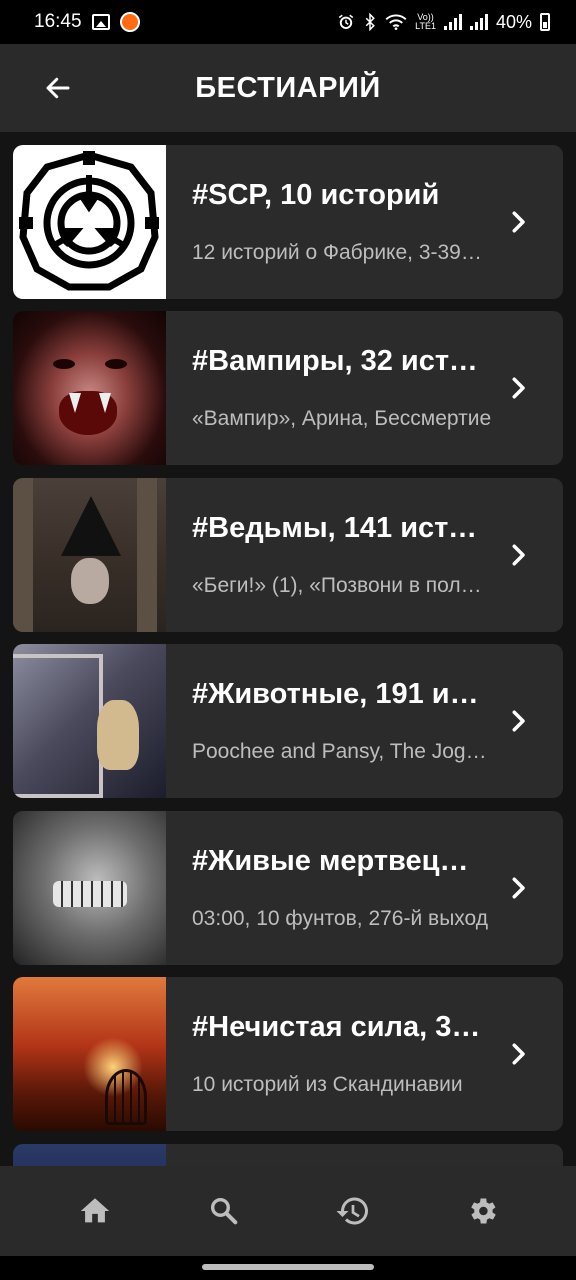  What do you see at coordinates (89, 1155) in the screenshot?
I see `partial-thumbnail` at bounding box center [89, 1155].